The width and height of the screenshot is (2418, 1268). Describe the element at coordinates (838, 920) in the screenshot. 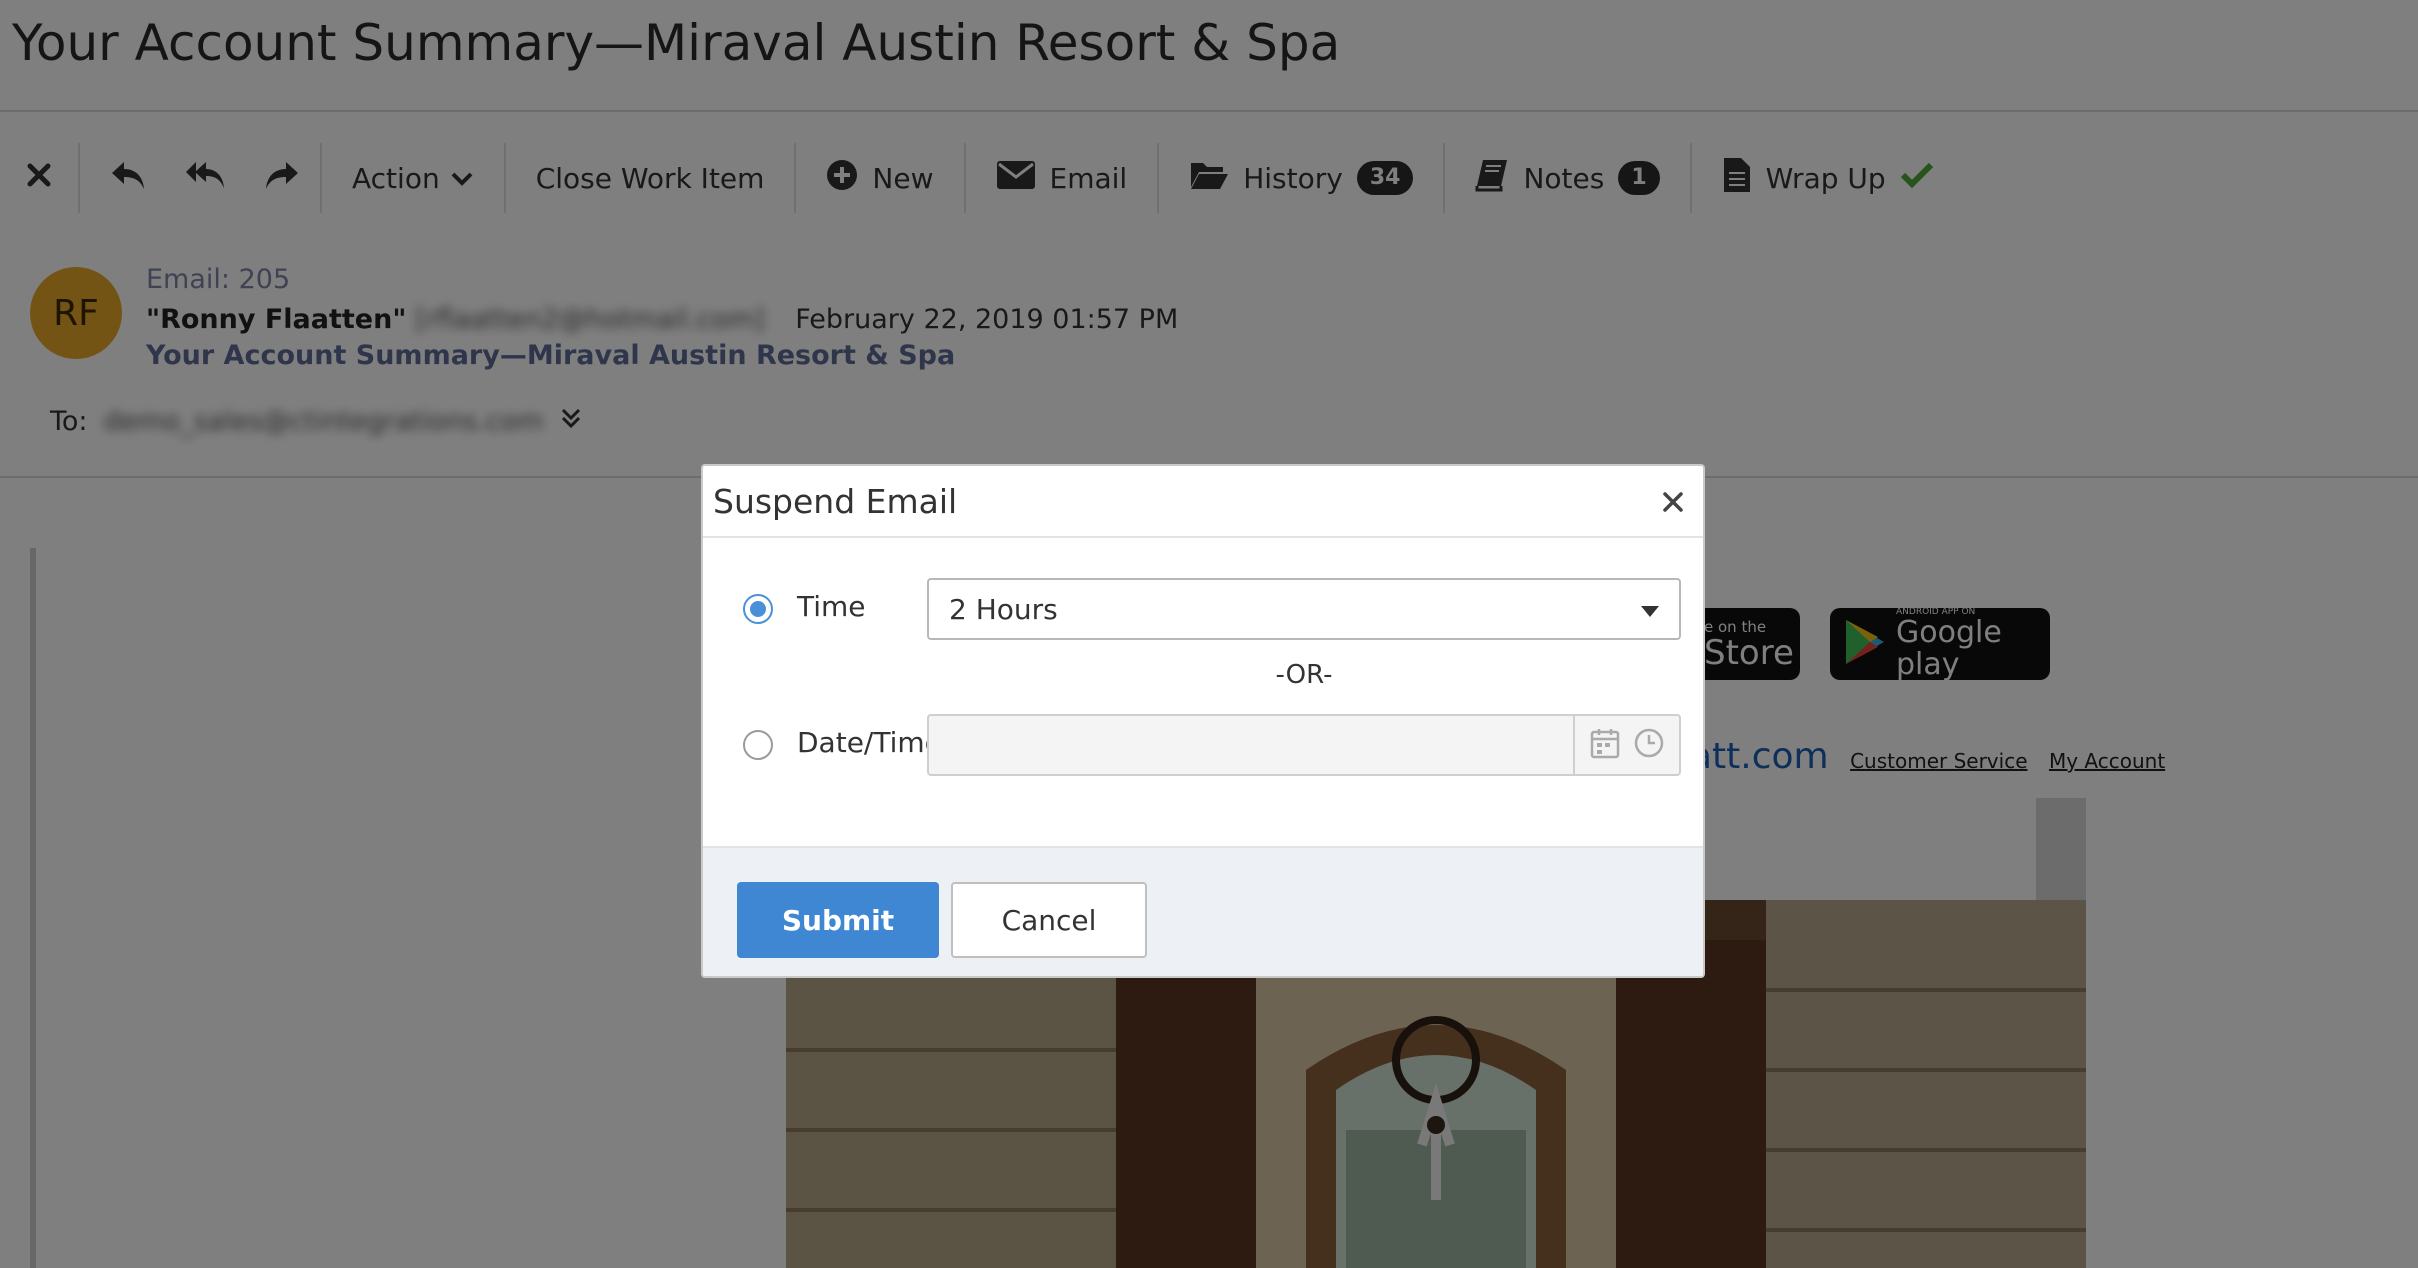

I see `submit-button: Submit` at that location.